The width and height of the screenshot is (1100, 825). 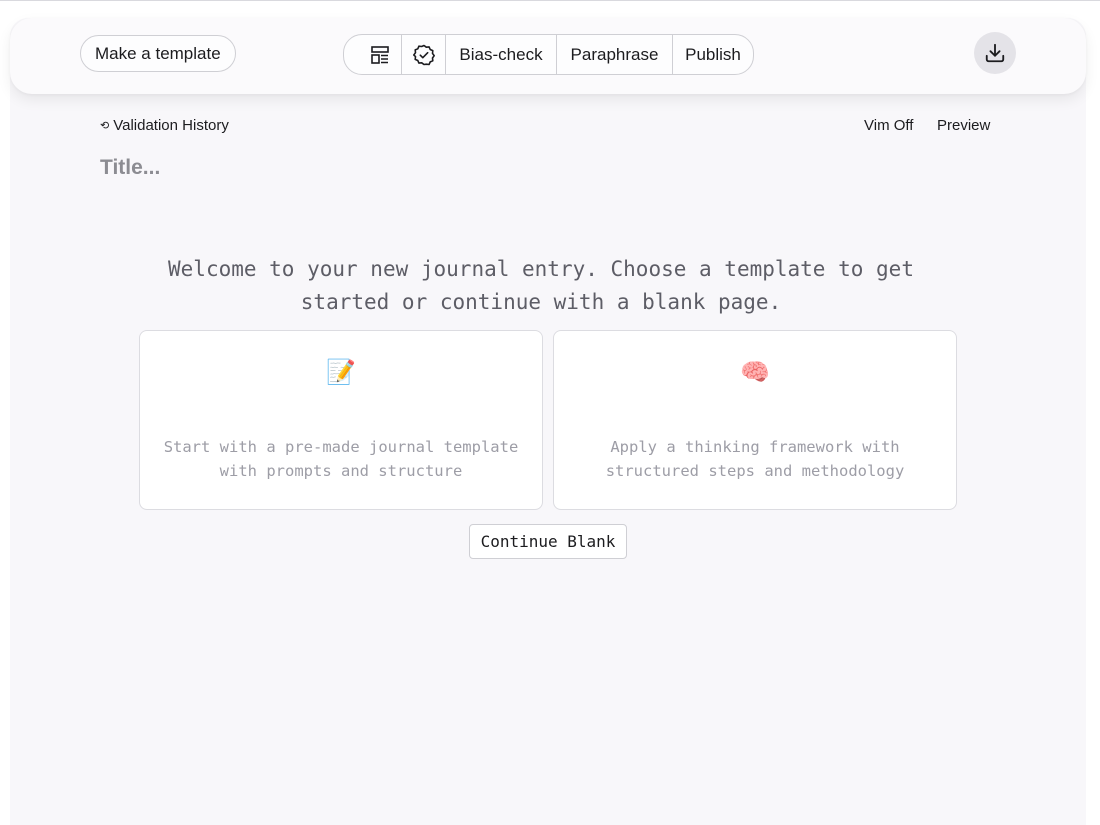 I want to click on layout-template-icon, so click(x=379, y=54).